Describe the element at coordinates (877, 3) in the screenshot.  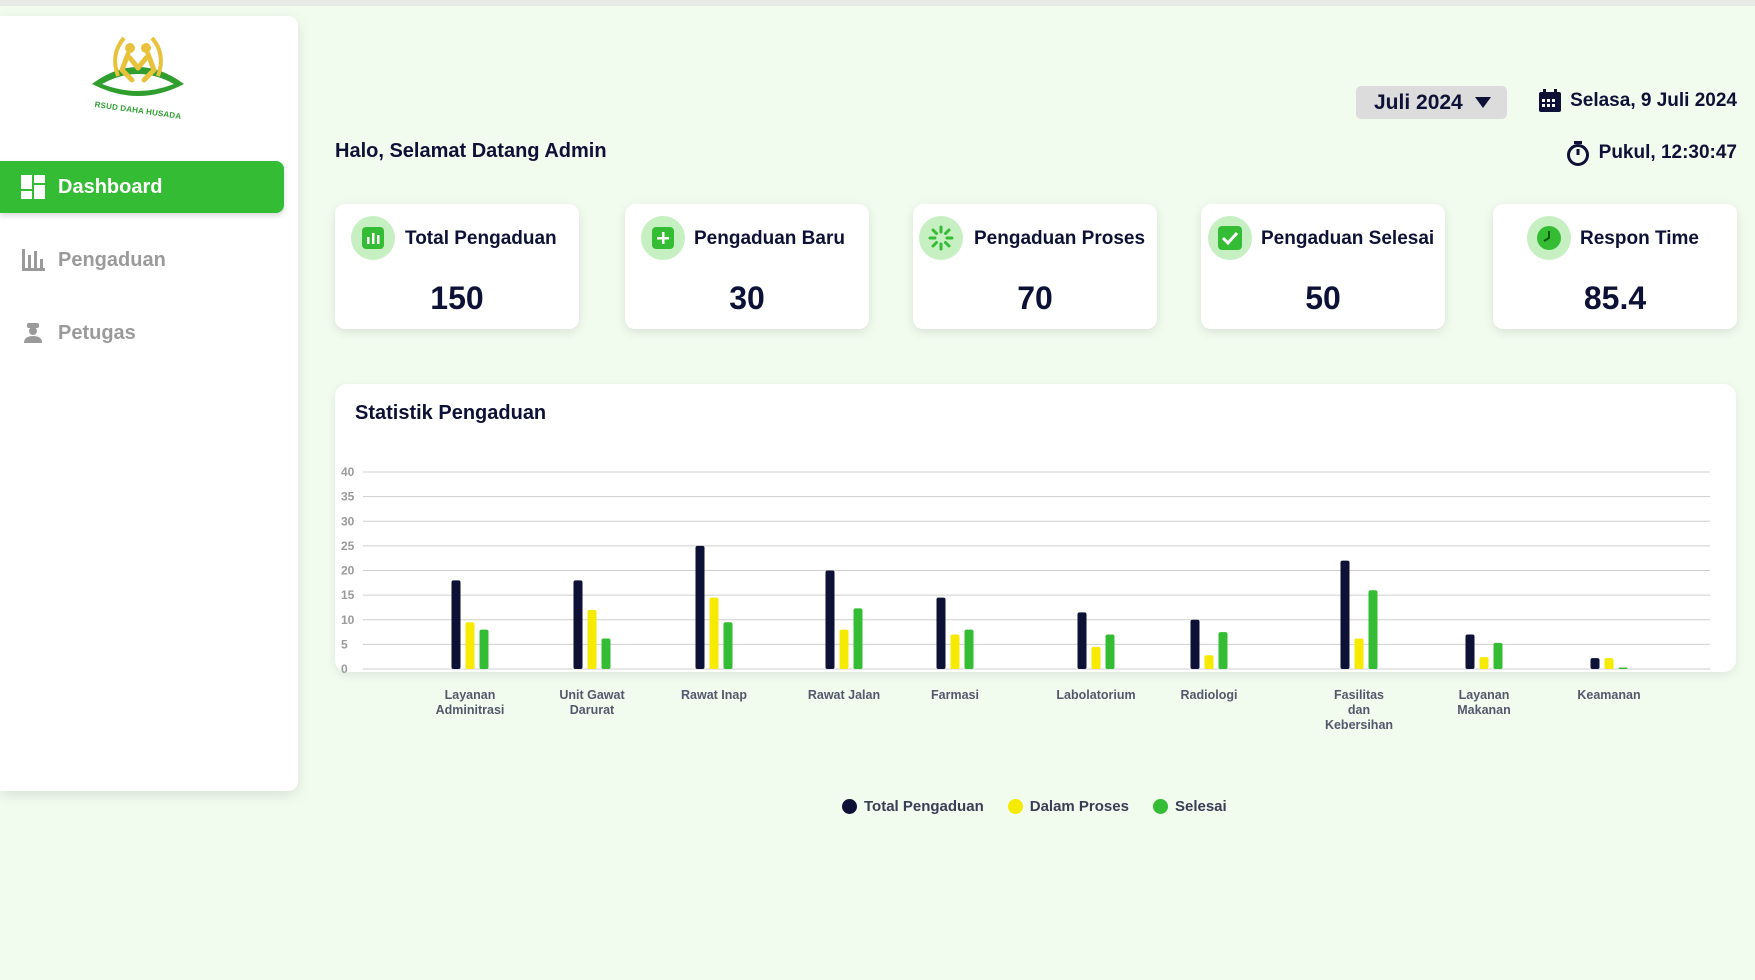
I see `top-strip` at that location.